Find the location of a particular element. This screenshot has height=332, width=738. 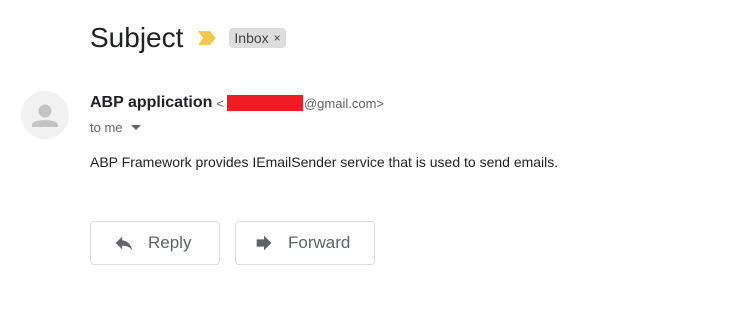

forward-icon is located at coordinates (264, 243).